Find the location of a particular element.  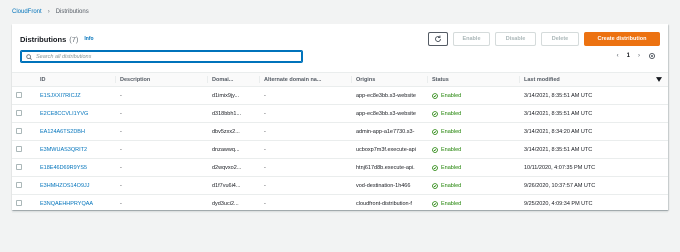

column-header-origins: Origins is located at coordinates (390, 79).